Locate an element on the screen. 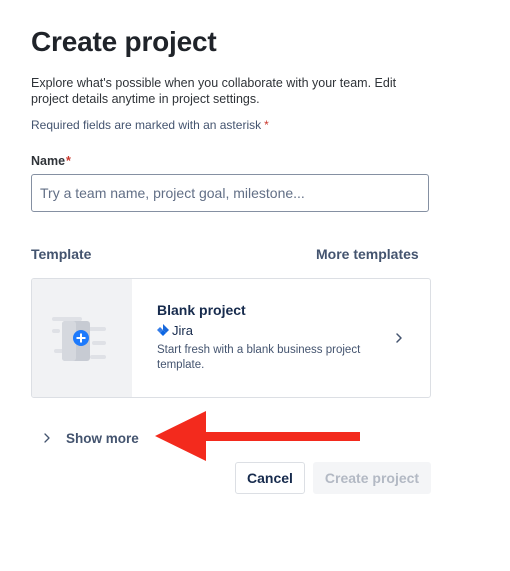 The width and height of the screenshot is (510, 571). template-title: Blank project is located at coordinates (201, 310).